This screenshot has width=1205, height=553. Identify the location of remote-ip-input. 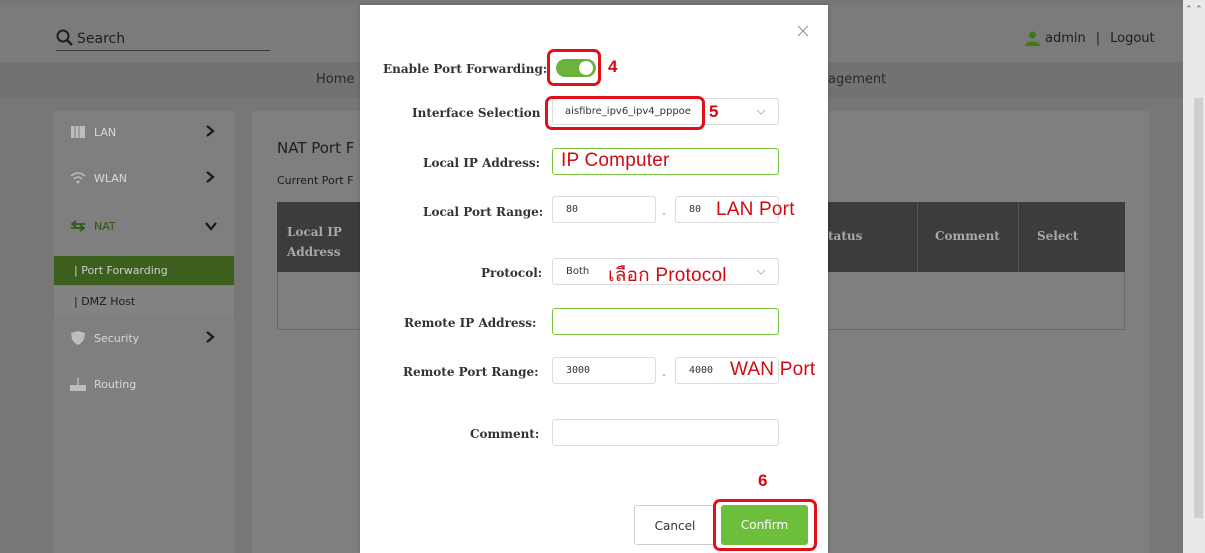
(665, 321).